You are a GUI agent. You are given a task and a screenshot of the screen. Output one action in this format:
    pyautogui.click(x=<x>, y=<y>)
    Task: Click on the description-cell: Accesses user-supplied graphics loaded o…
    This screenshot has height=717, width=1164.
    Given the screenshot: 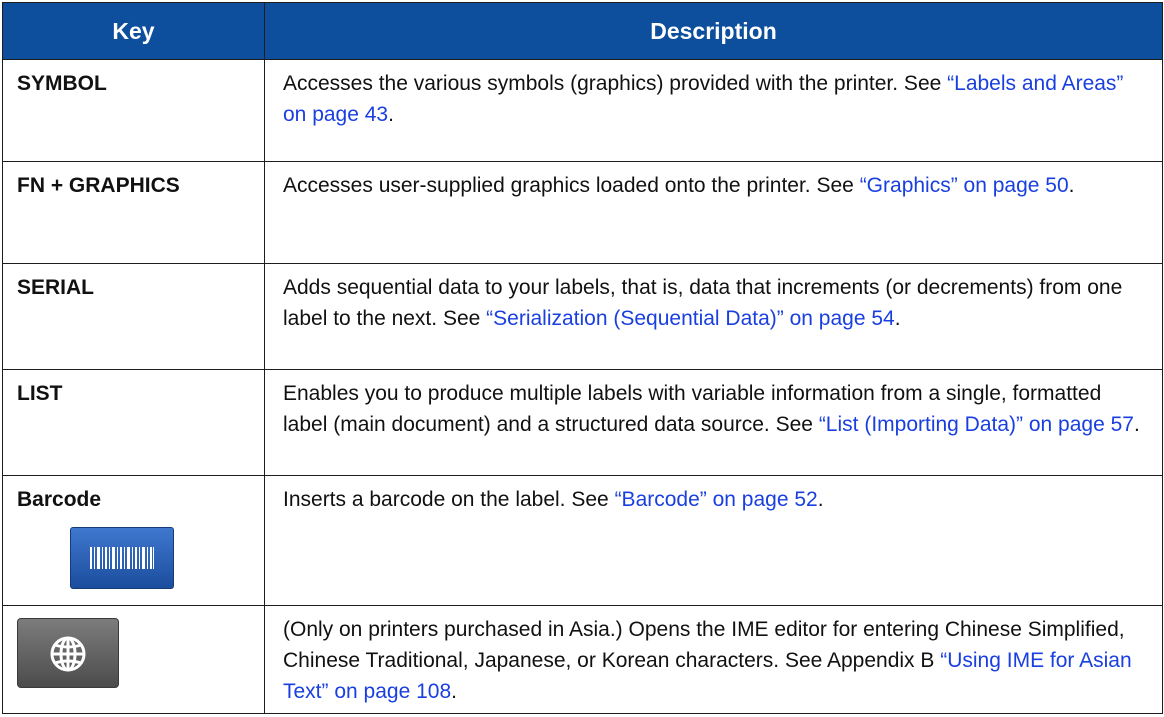 What is the action you would take?
    pyautogui.click(x=713, y=212)
    